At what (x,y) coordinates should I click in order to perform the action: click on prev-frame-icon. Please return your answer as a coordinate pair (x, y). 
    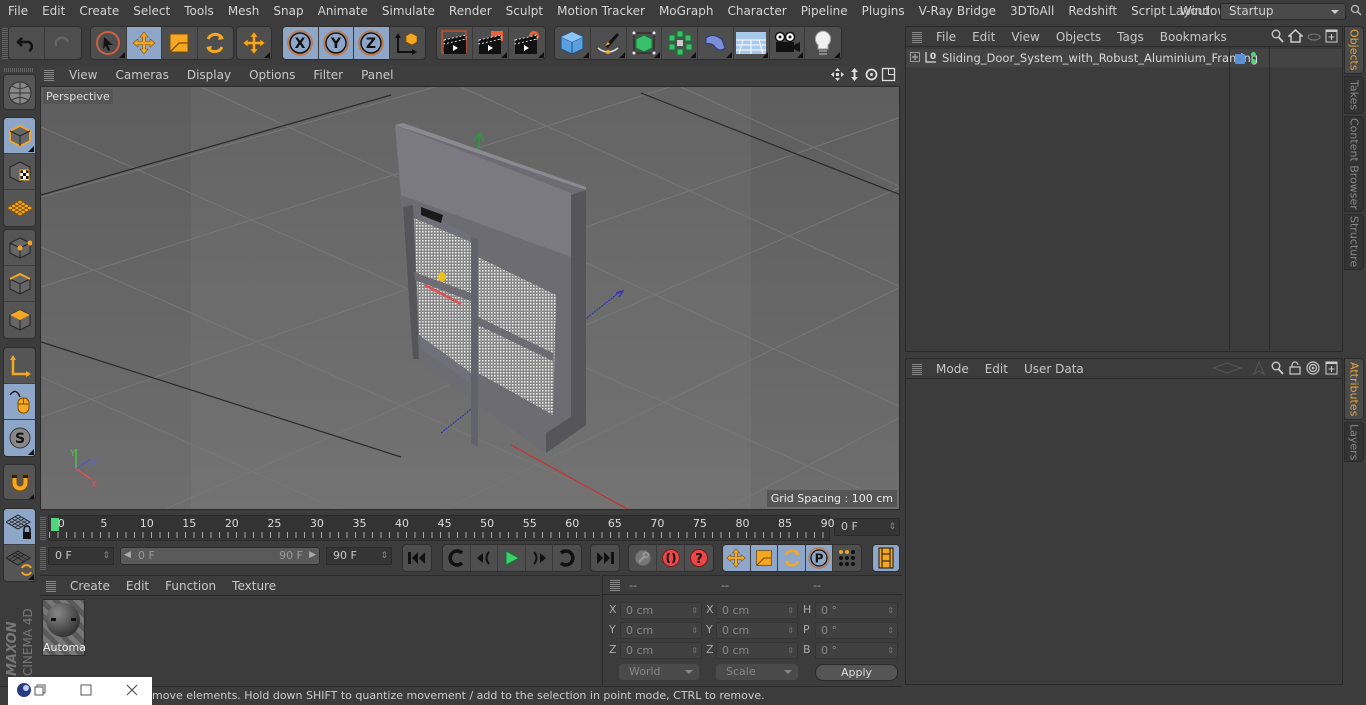
    Looking at the image, I should click on (485, 558).